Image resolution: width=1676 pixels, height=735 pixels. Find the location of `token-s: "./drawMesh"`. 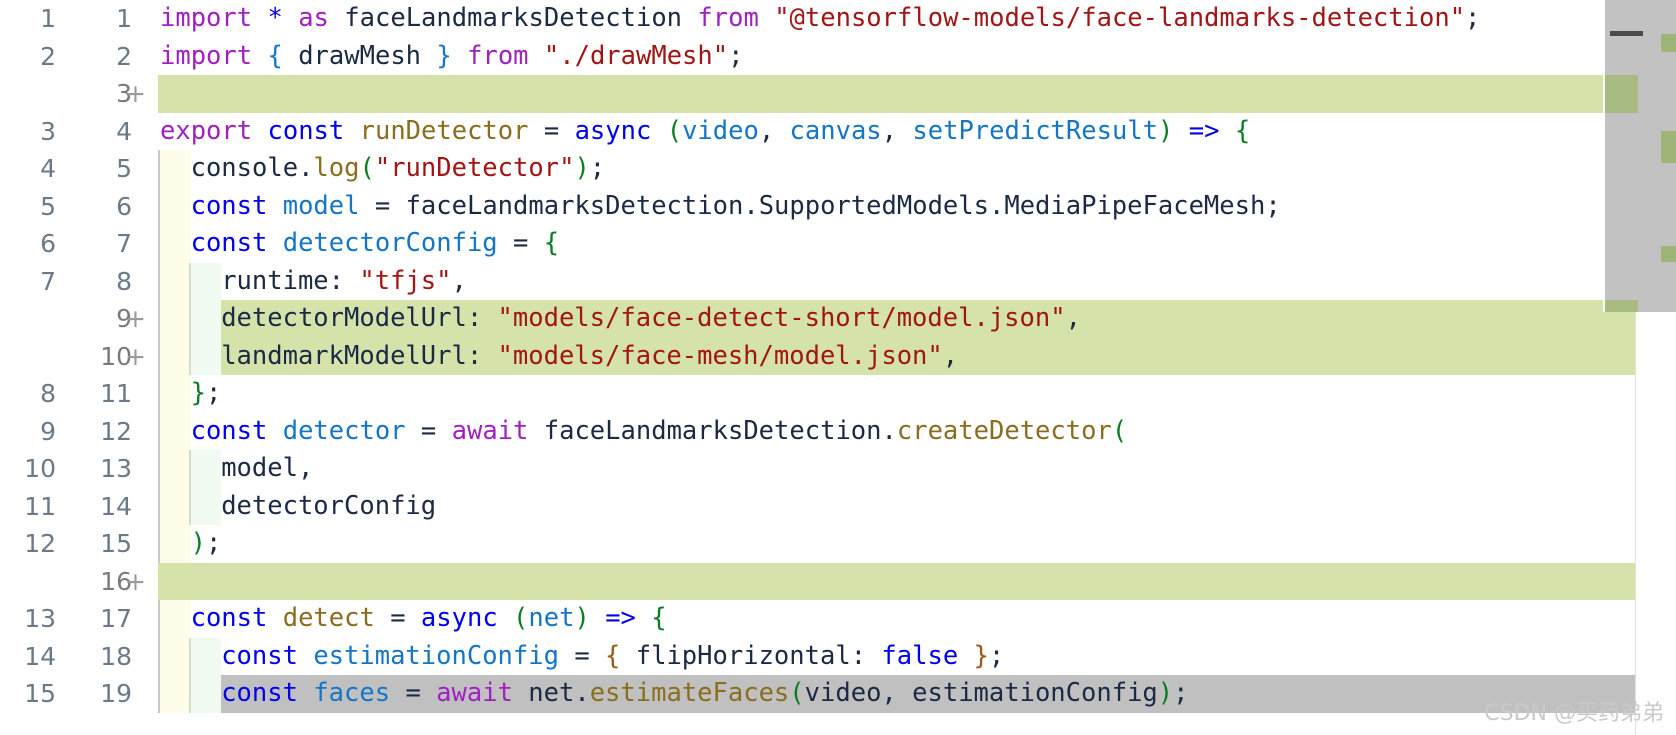

token-s: "./drawMesh" is located at coordinates (636, 55).